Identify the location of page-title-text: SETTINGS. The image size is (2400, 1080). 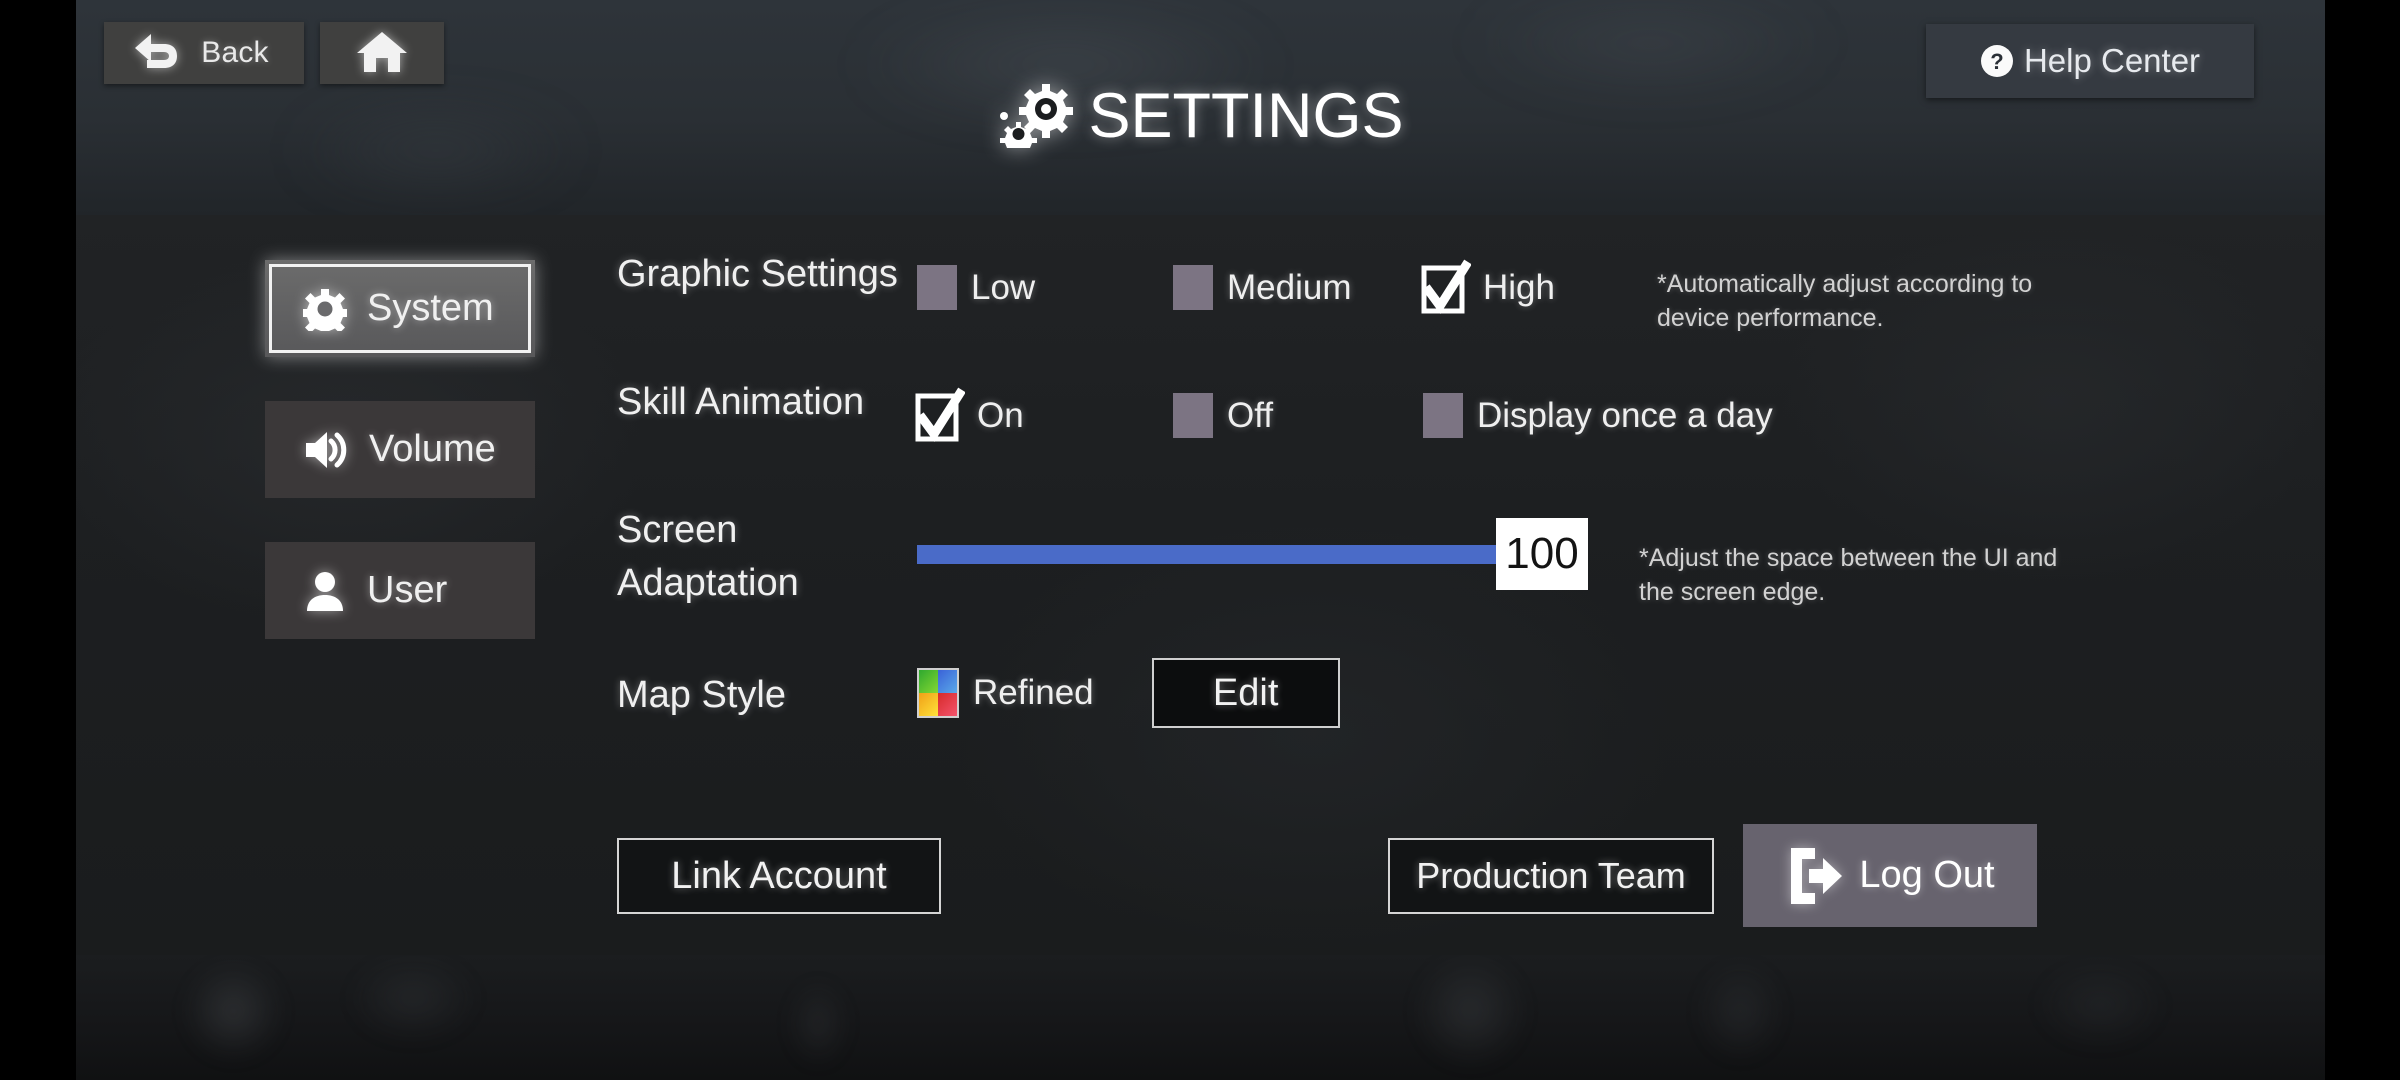
(1246, 115).